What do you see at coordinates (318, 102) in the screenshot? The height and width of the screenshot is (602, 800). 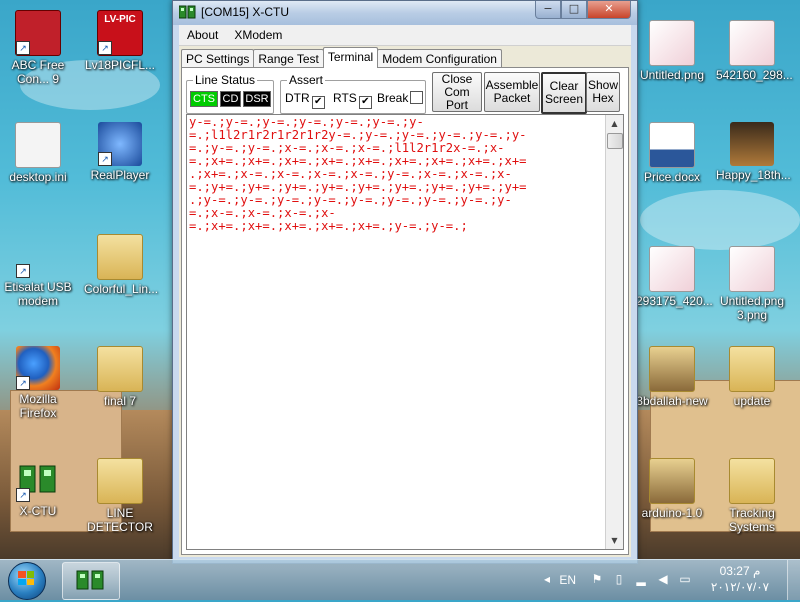 I see `dtr-check-icon: ✔` at bounding box center [318, 102].